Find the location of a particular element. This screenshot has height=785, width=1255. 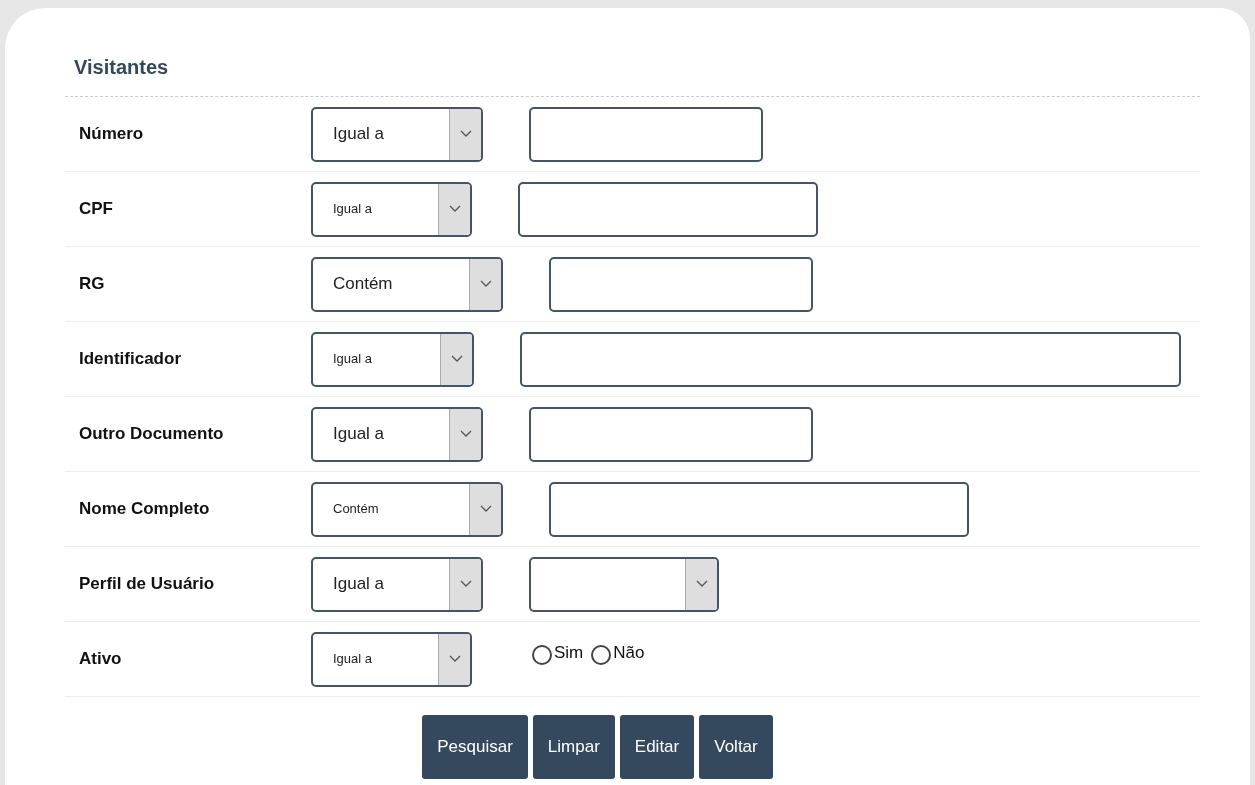

field-label: RG is located at coordinates (92, 284).